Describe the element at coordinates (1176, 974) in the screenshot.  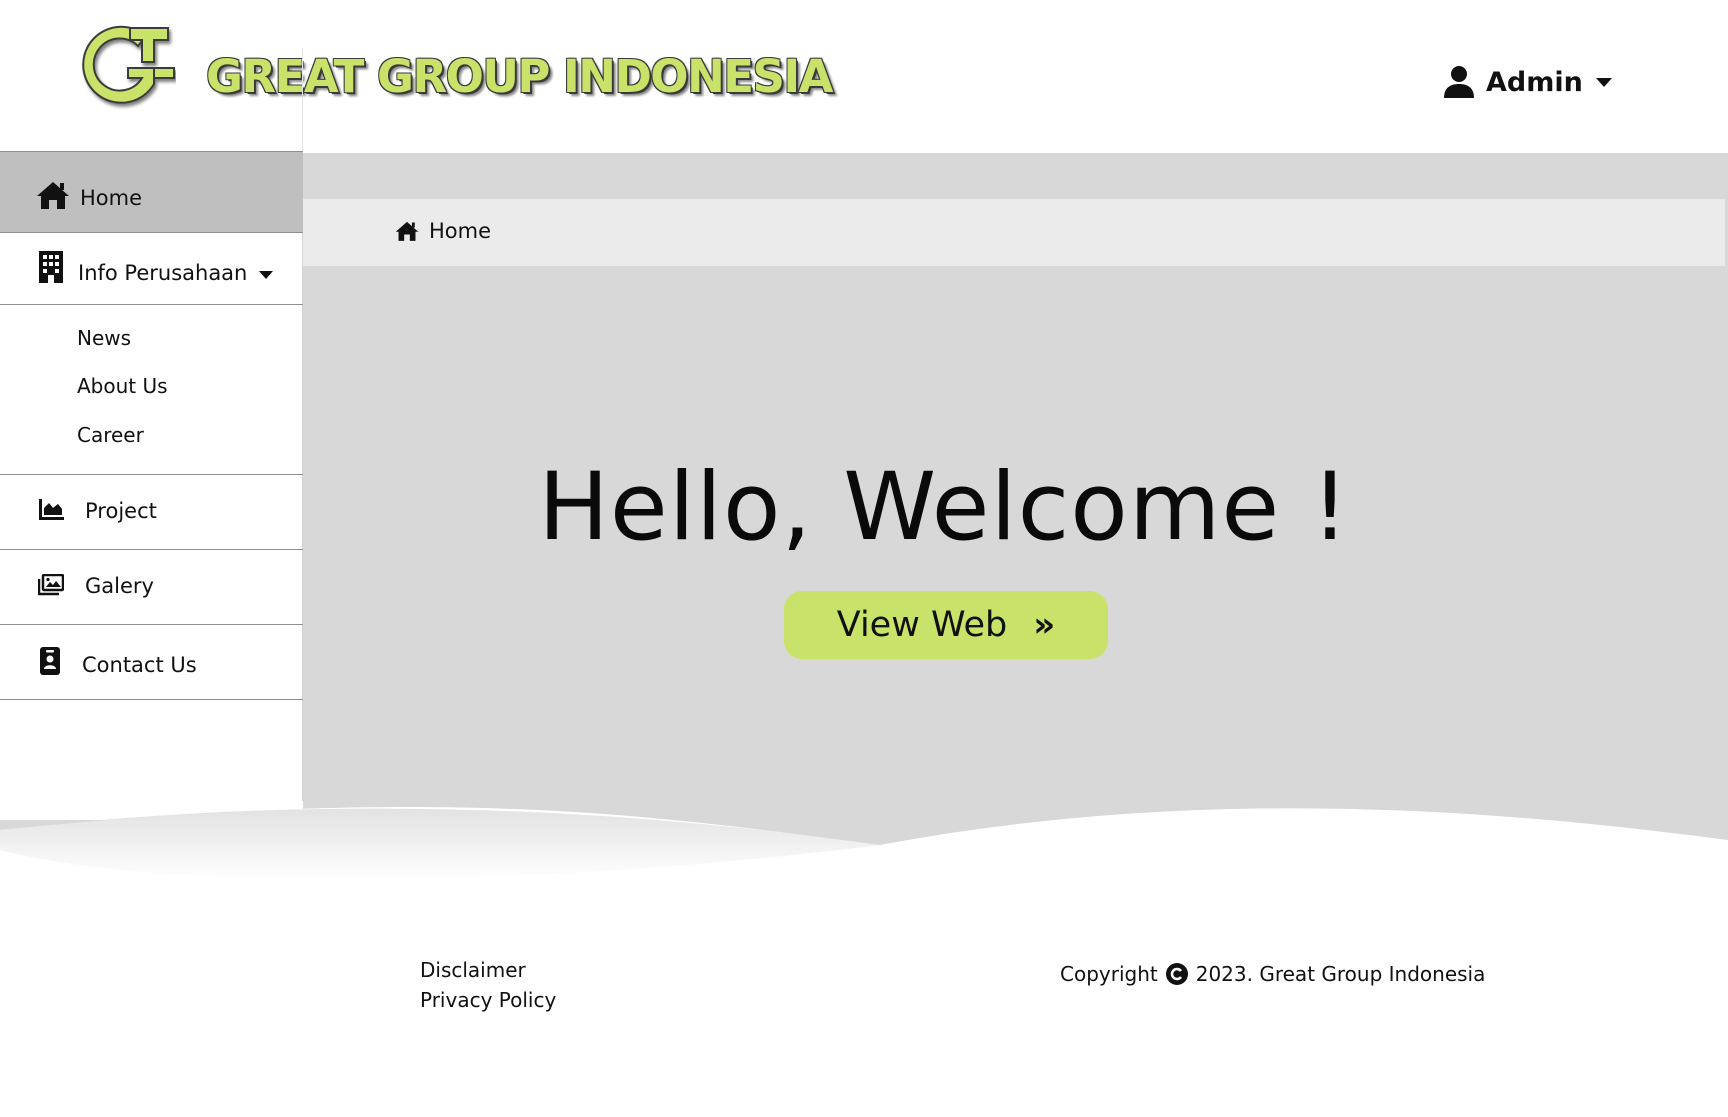
I see `copyright-icon` at that location.